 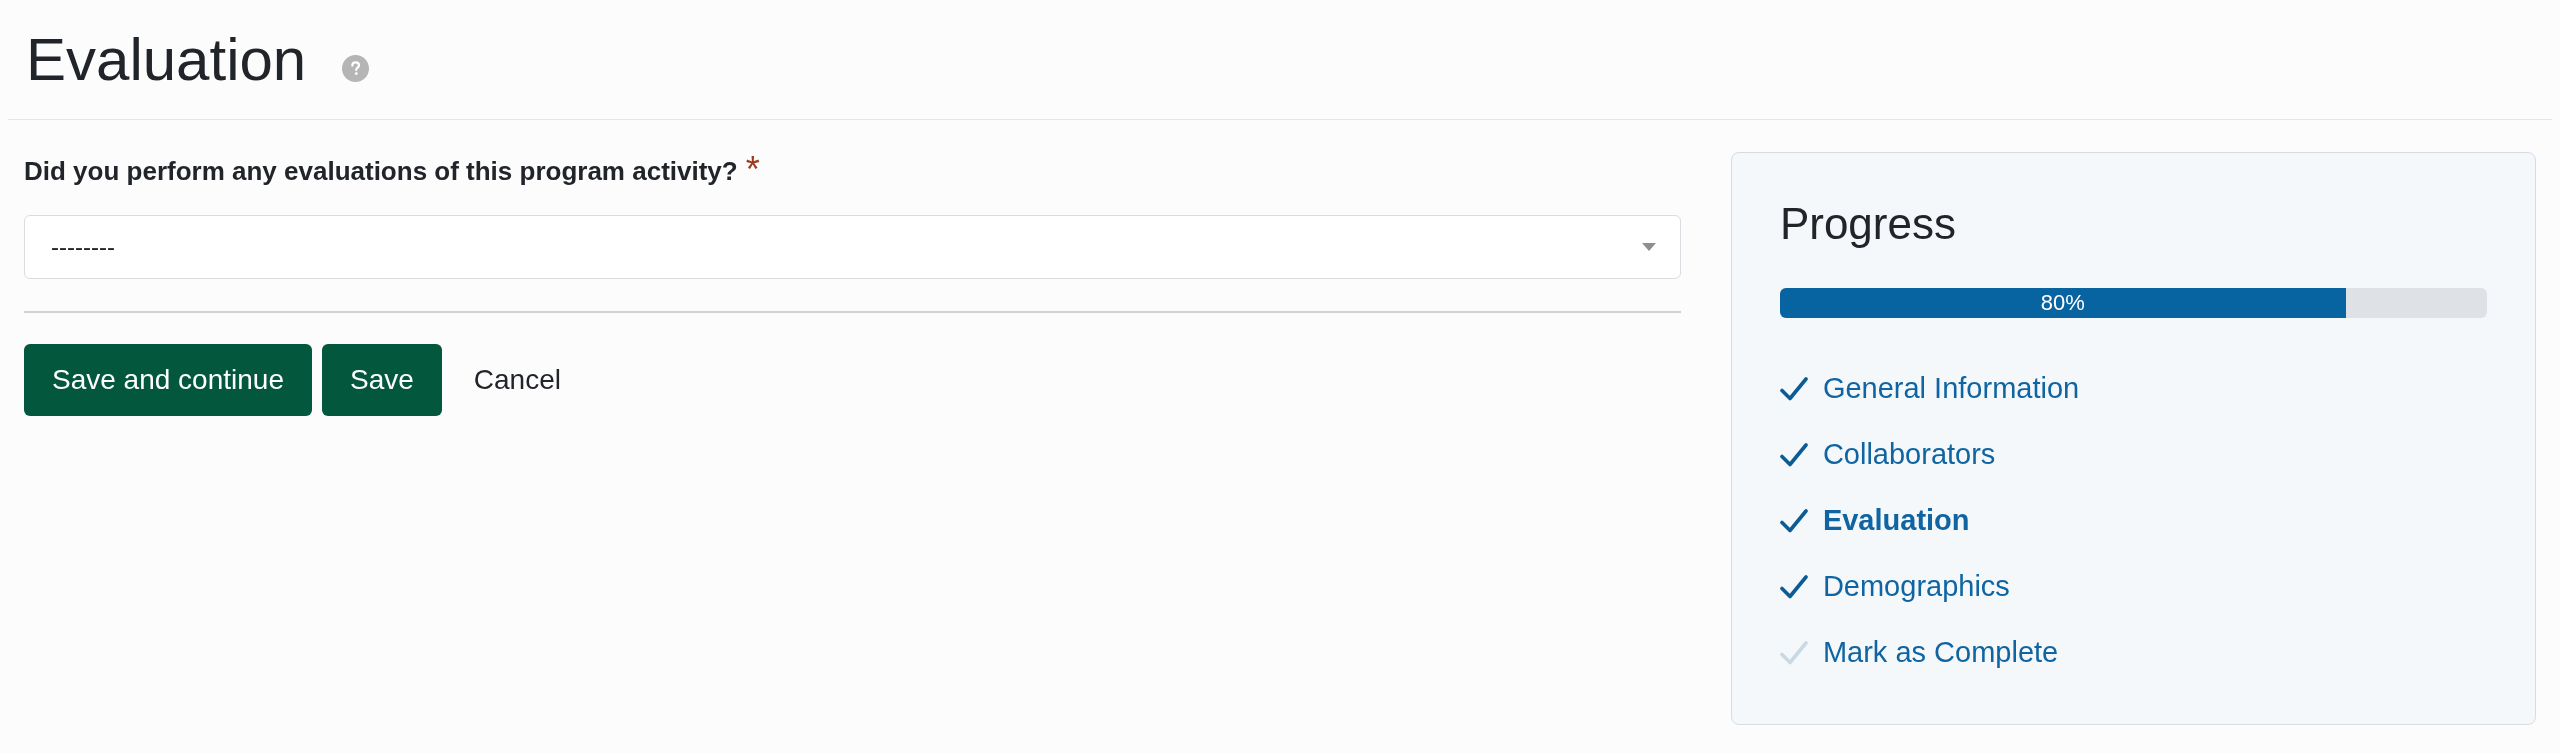 What do you see at coordinates (1896, 521) in the screenshot?
I see `step-link: Evaluation` at bounding box center [1896, 521].